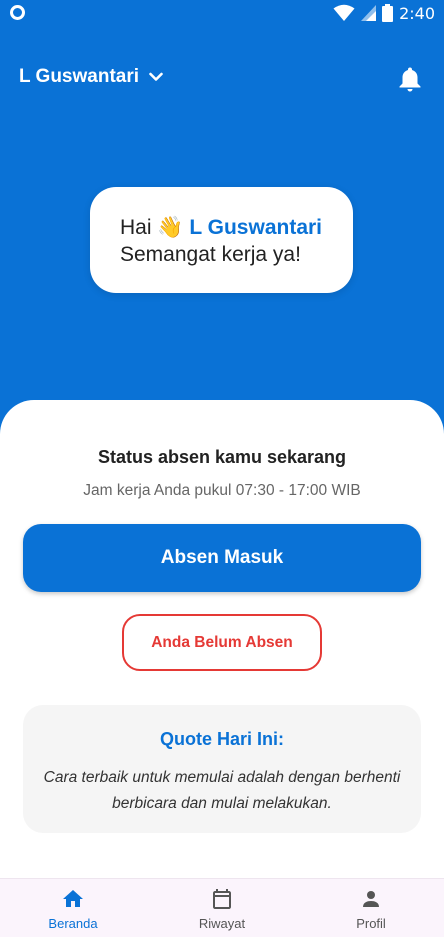 The width and height of the screenshot is (444, 937). I want to click on user-name: L Guswantari, so click(79, 76).